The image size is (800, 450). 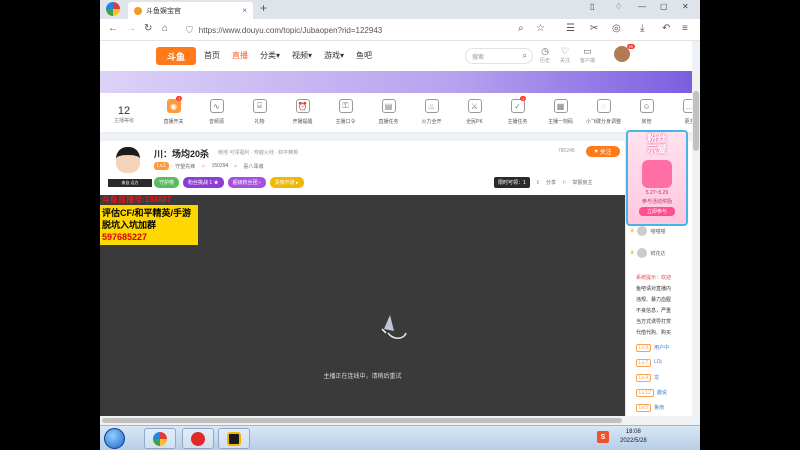 I want to click on system-clock: 18:08 2022/5/28, so click(x=633, y=437).